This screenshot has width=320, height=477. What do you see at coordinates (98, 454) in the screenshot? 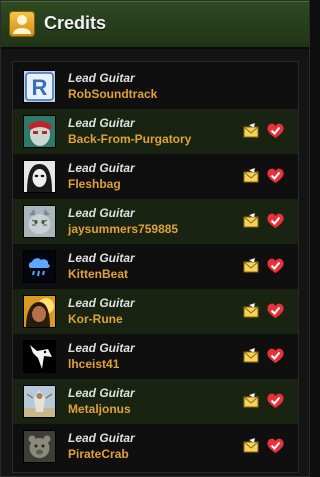
I see `credit-username: PirateCrab` at bounding box center [98, 454].